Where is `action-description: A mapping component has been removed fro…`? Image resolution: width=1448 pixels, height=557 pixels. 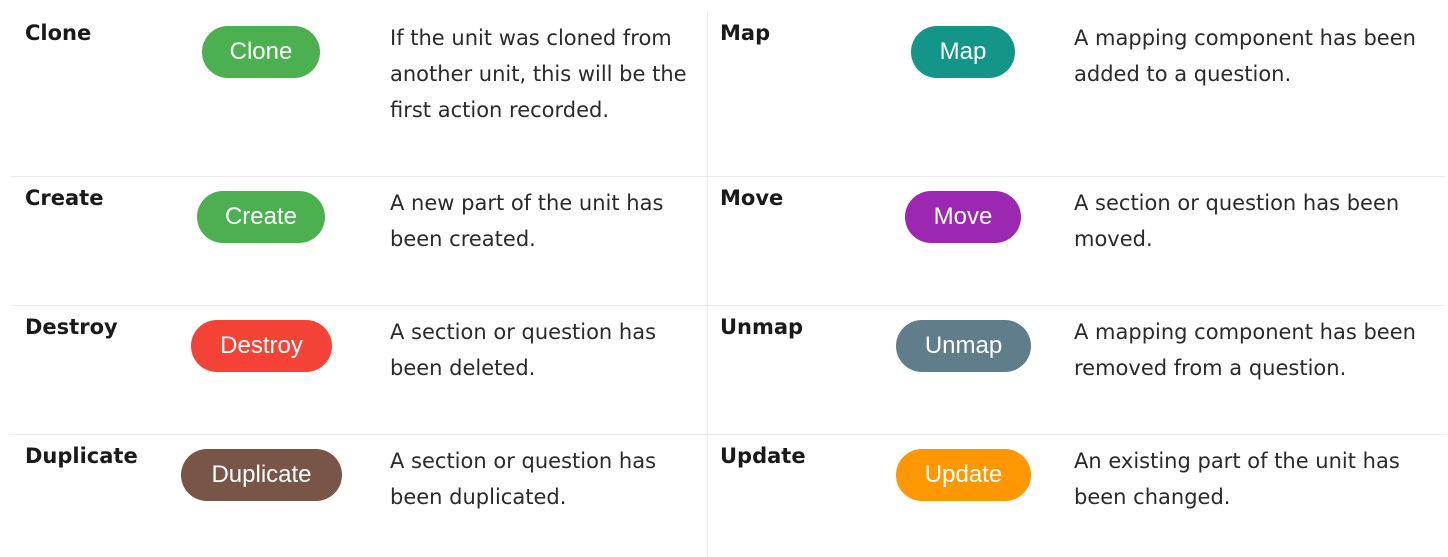 action-description: A mapping component has been removed fro… is located at coordinates (1245, 350).